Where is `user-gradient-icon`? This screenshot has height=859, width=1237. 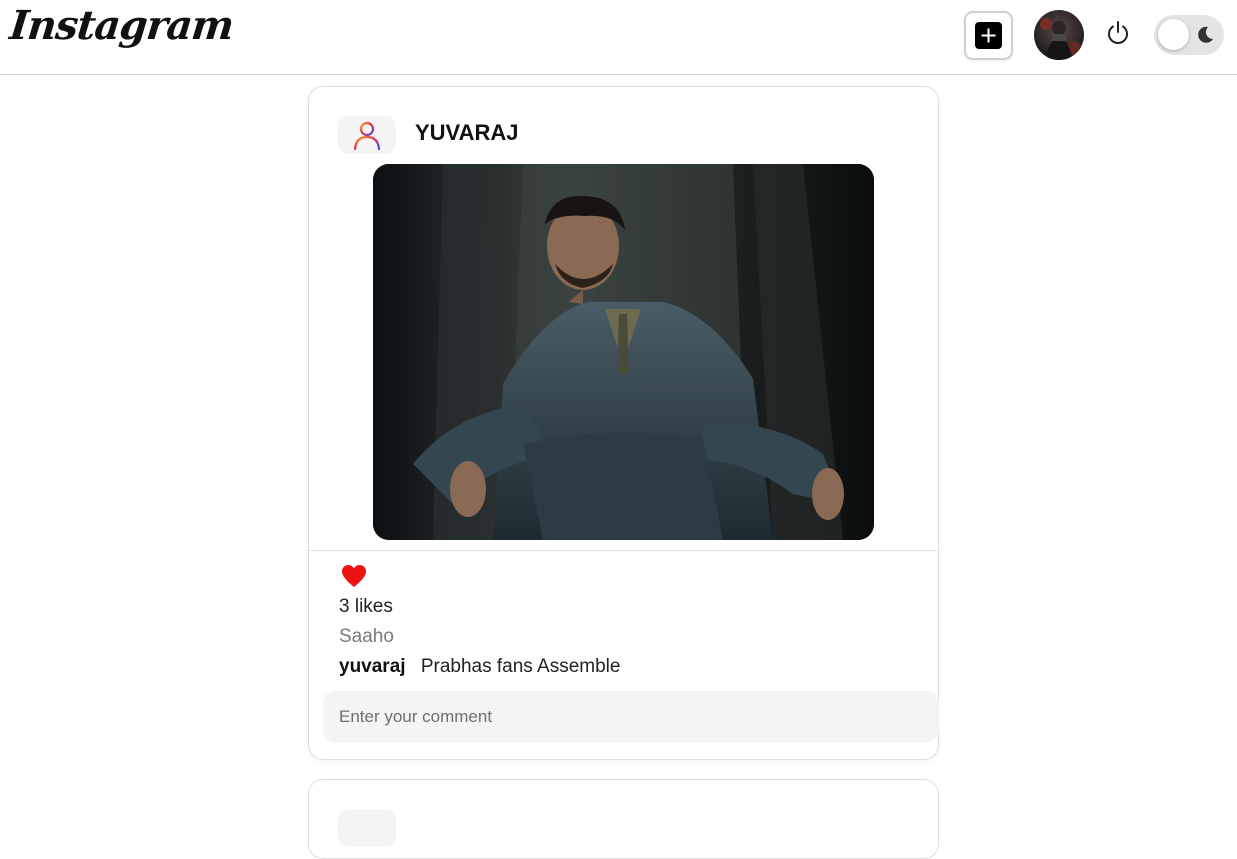
user-gradient-icon is located at coordinates (367, 135).